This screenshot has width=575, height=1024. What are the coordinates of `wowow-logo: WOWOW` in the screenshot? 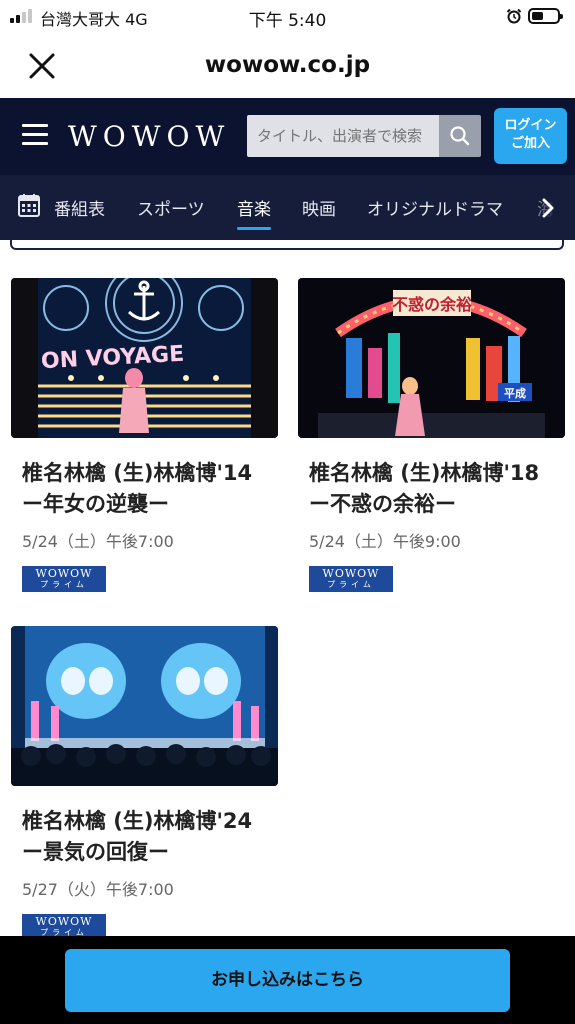 It's located at (149, 136).